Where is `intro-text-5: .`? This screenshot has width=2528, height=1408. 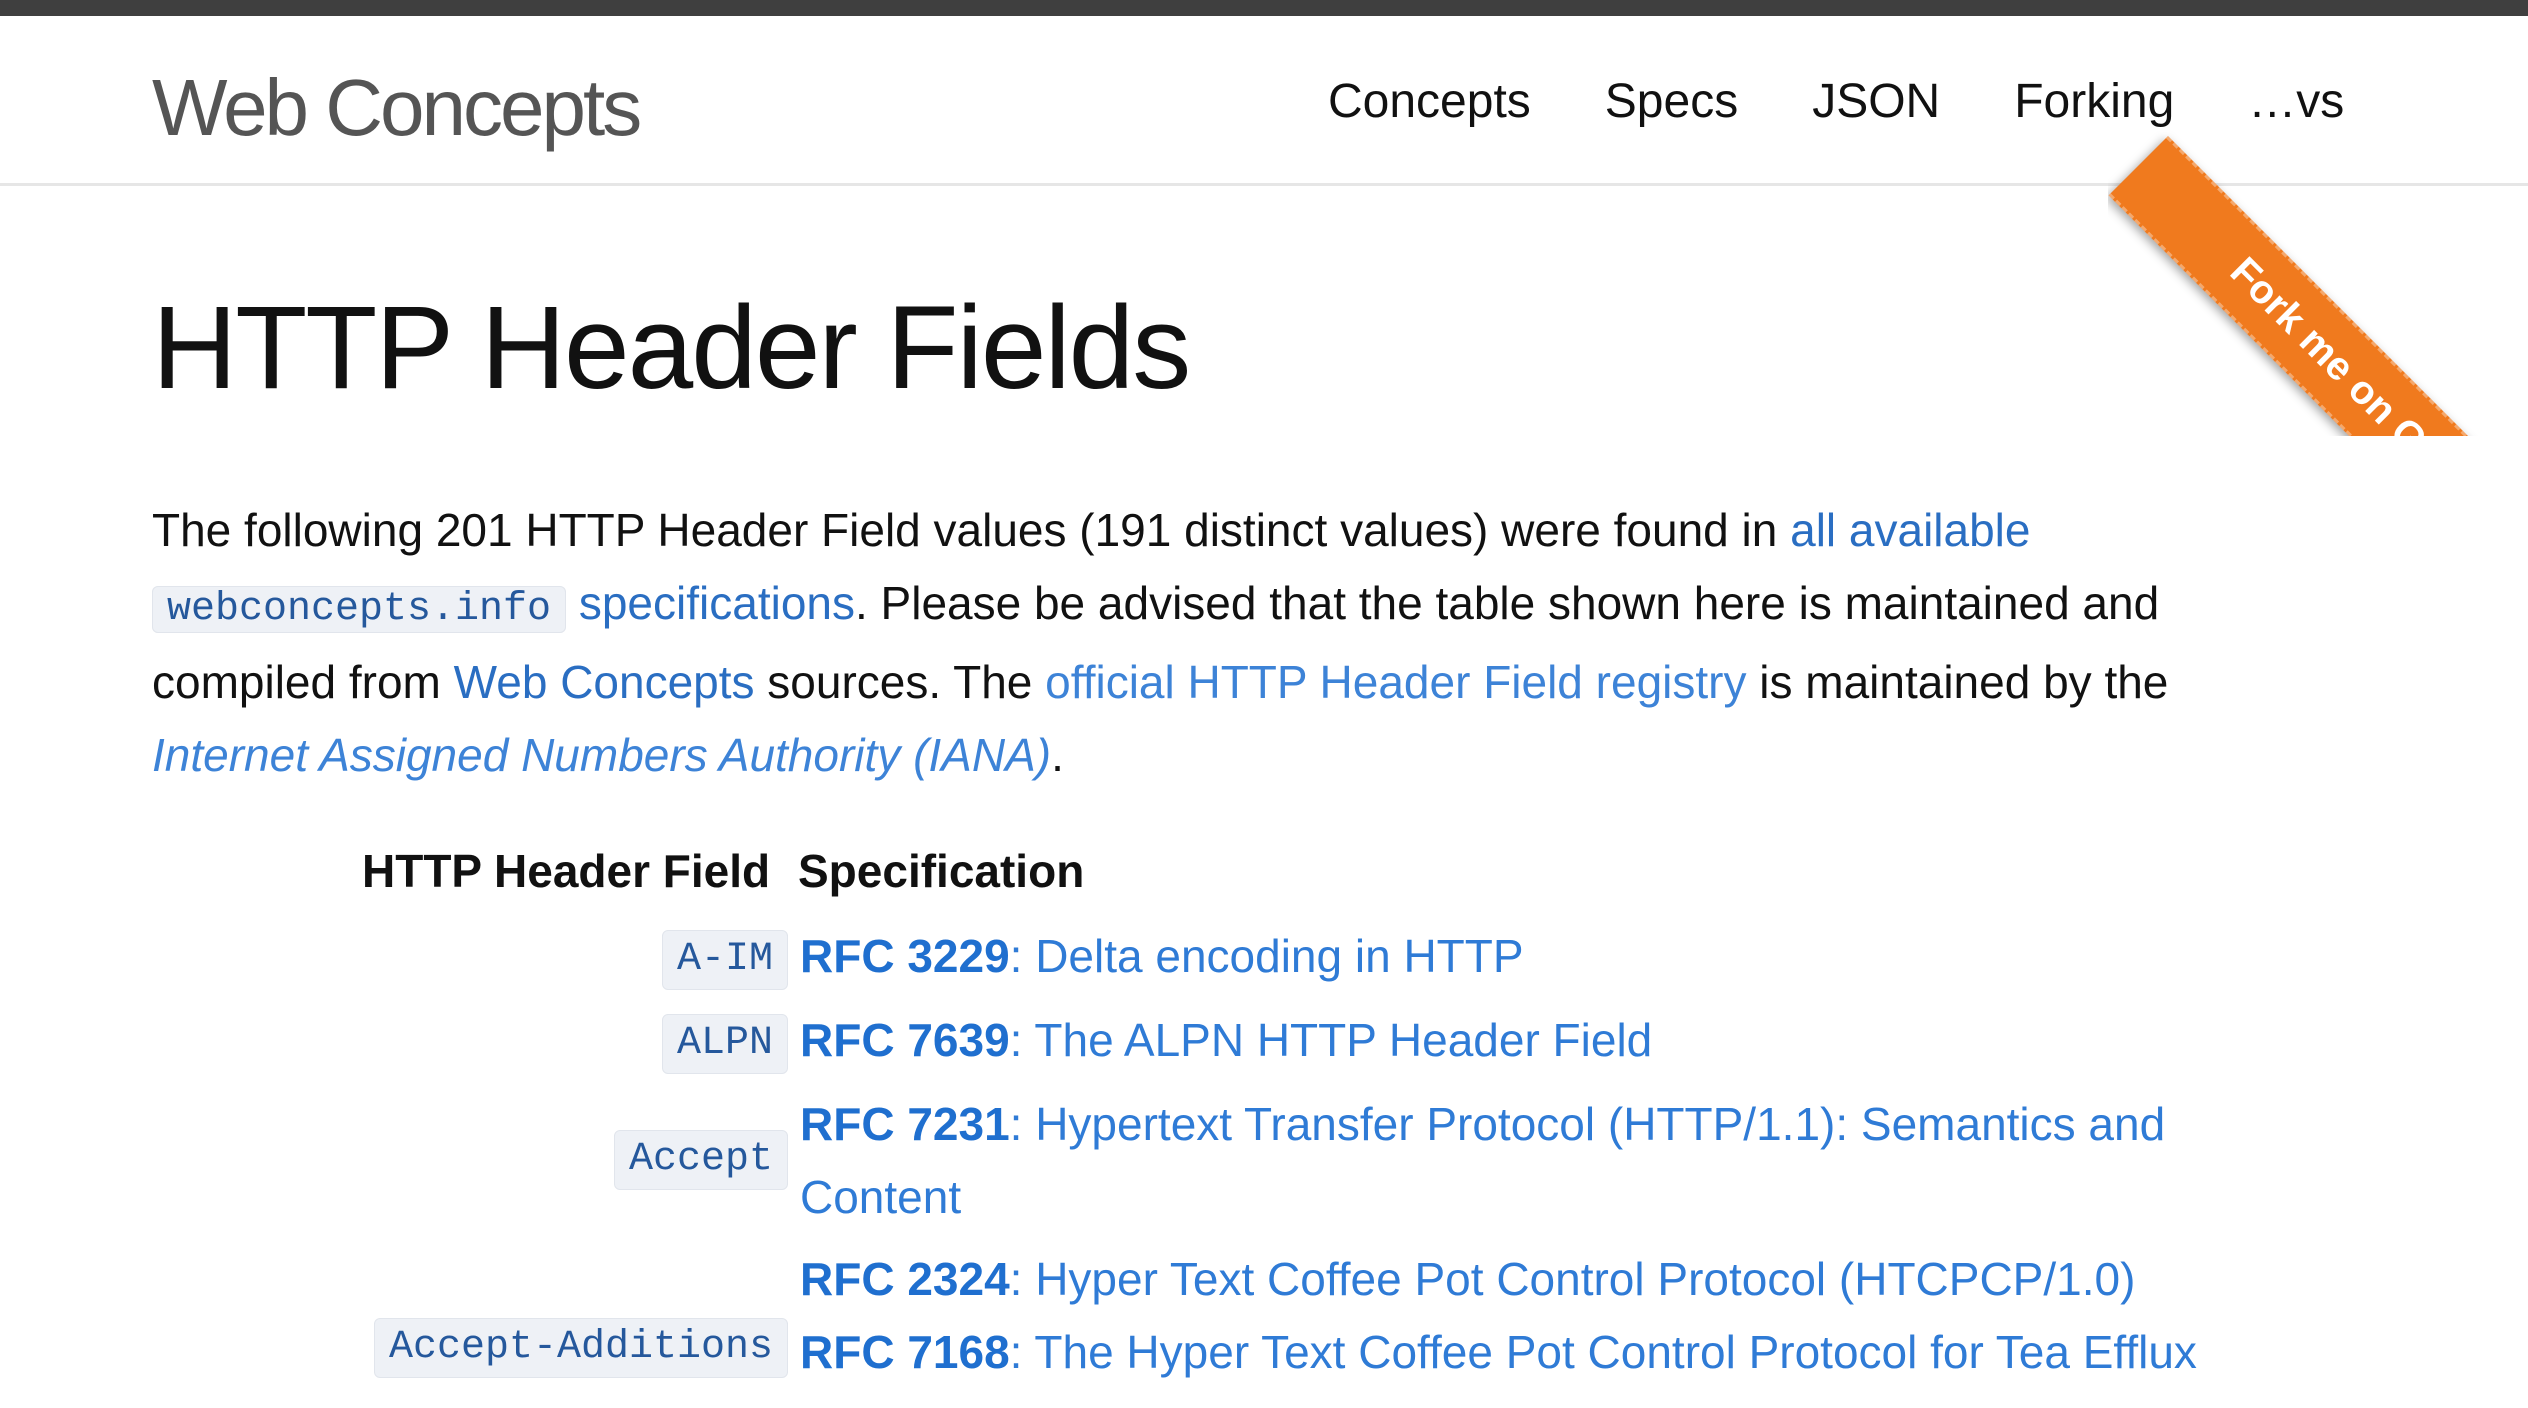 intro-text-5: . is located at coordinates (1057, 755).